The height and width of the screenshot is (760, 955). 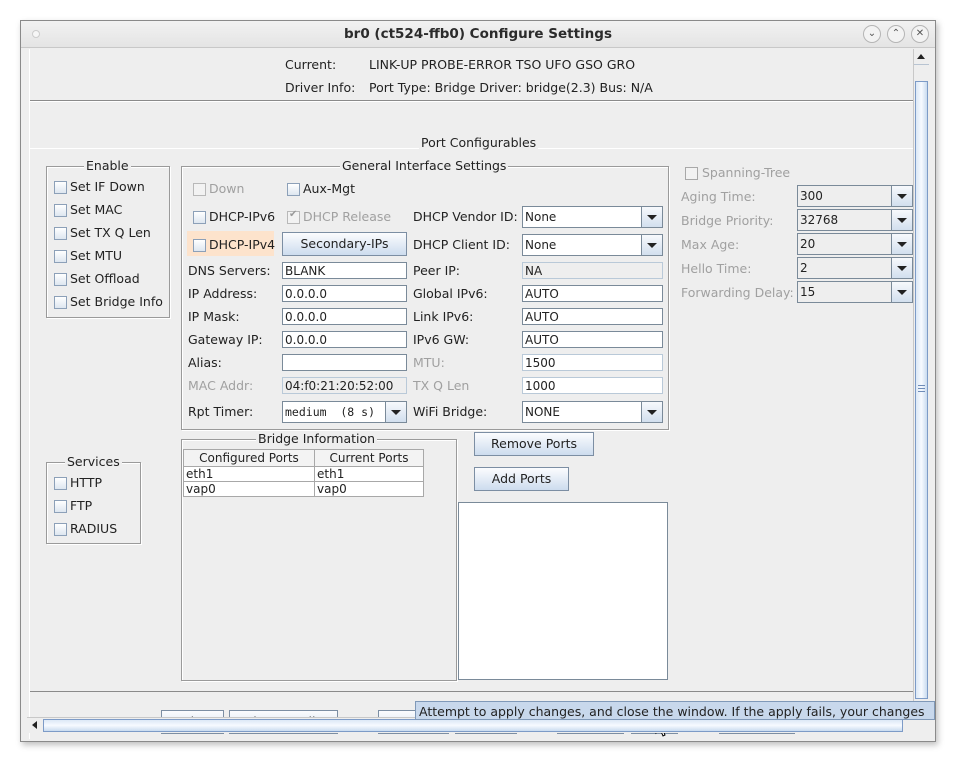 What do you see at coordinates (221, 411) in the screenshot?
I see `rpt-timer-label: Rpt Timer:` at bounding box center [221, 411].